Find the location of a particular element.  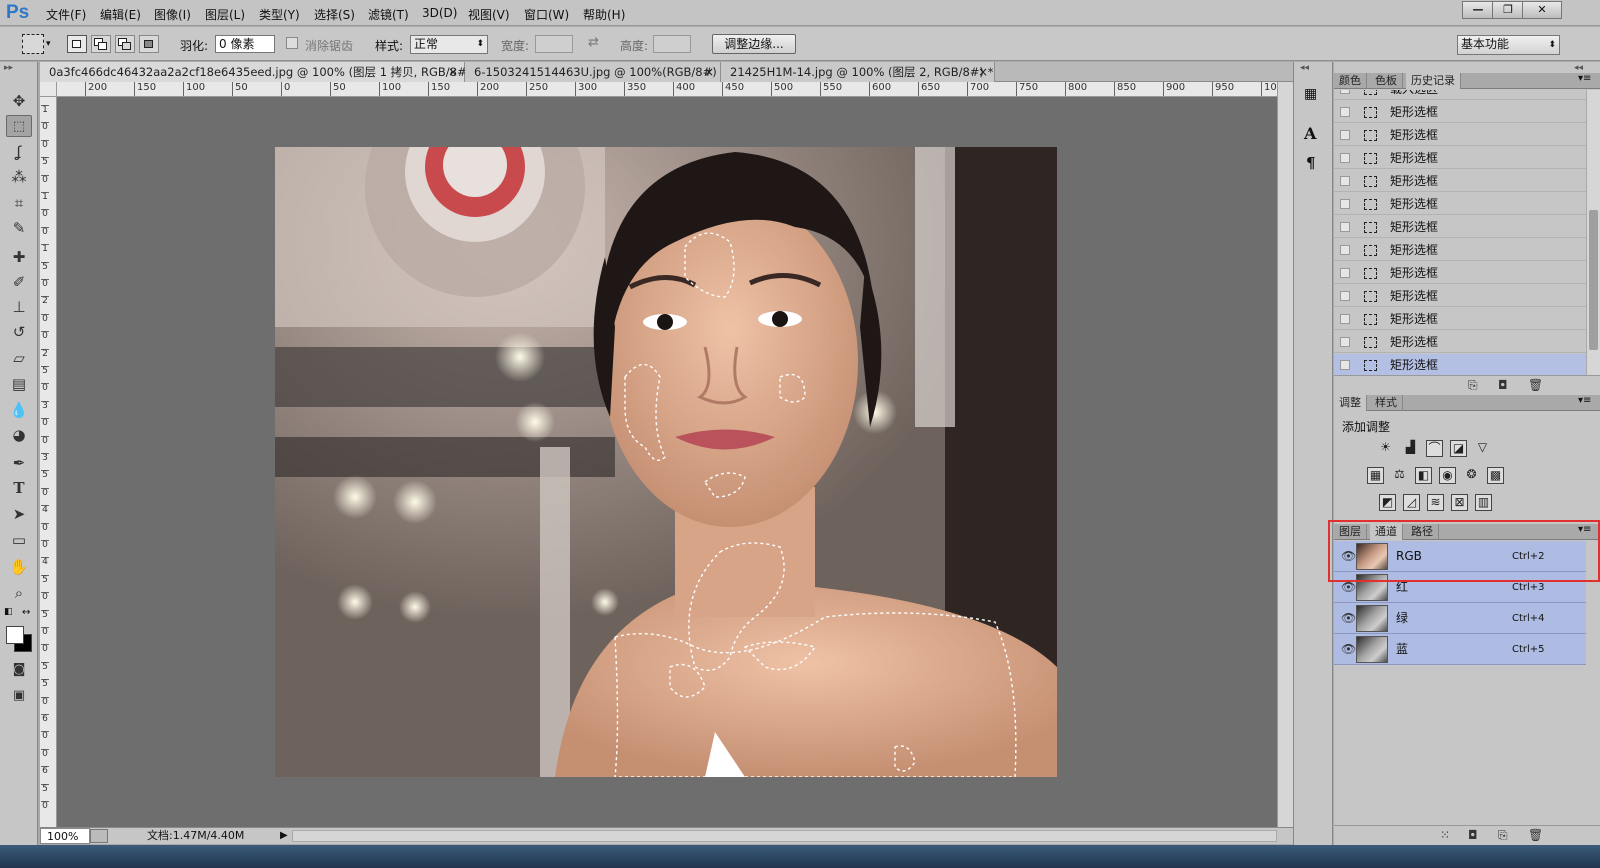

dodge-tool-icon: ◕ is located at coordinates (19, 435).